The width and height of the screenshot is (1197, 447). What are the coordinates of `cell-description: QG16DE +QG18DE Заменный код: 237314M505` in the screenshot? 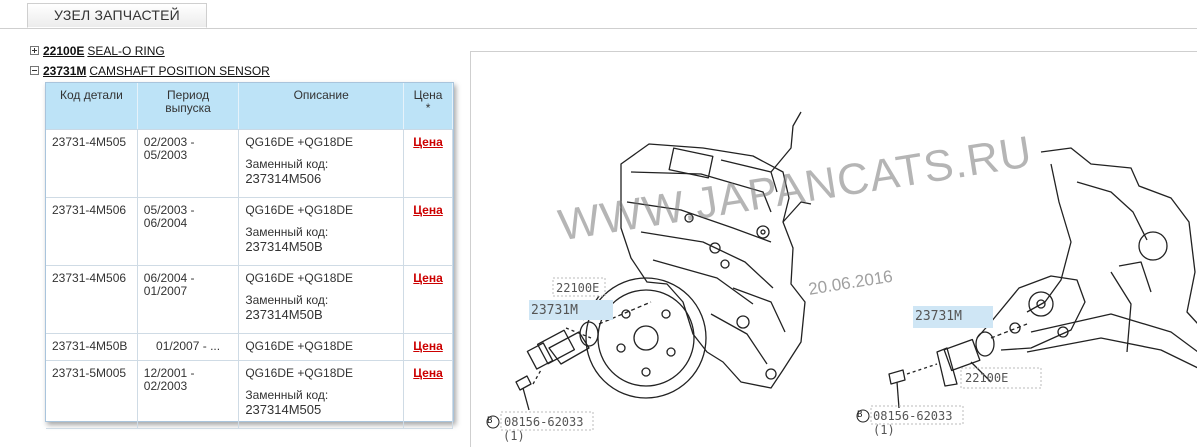 It's located at (321, 394).